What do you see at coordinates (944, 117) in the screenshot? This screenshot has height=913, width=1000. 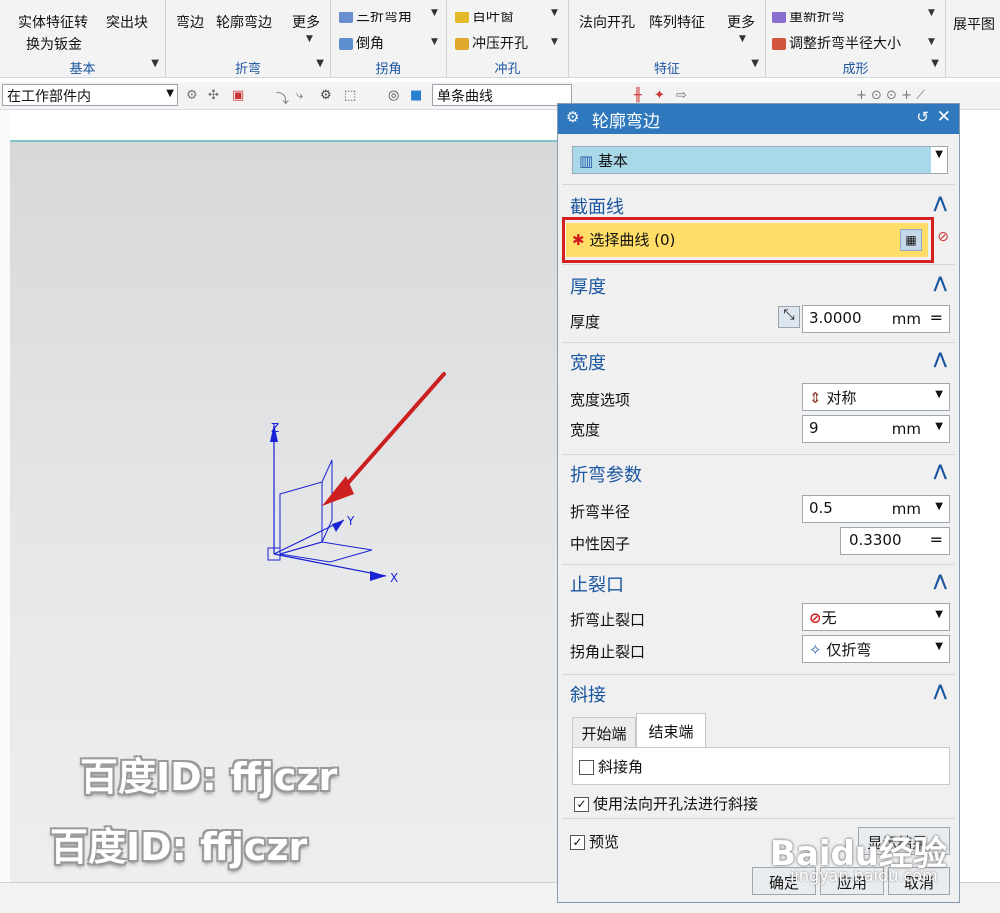 I see `close-icon: ✕` at bounding box center [944, 117].